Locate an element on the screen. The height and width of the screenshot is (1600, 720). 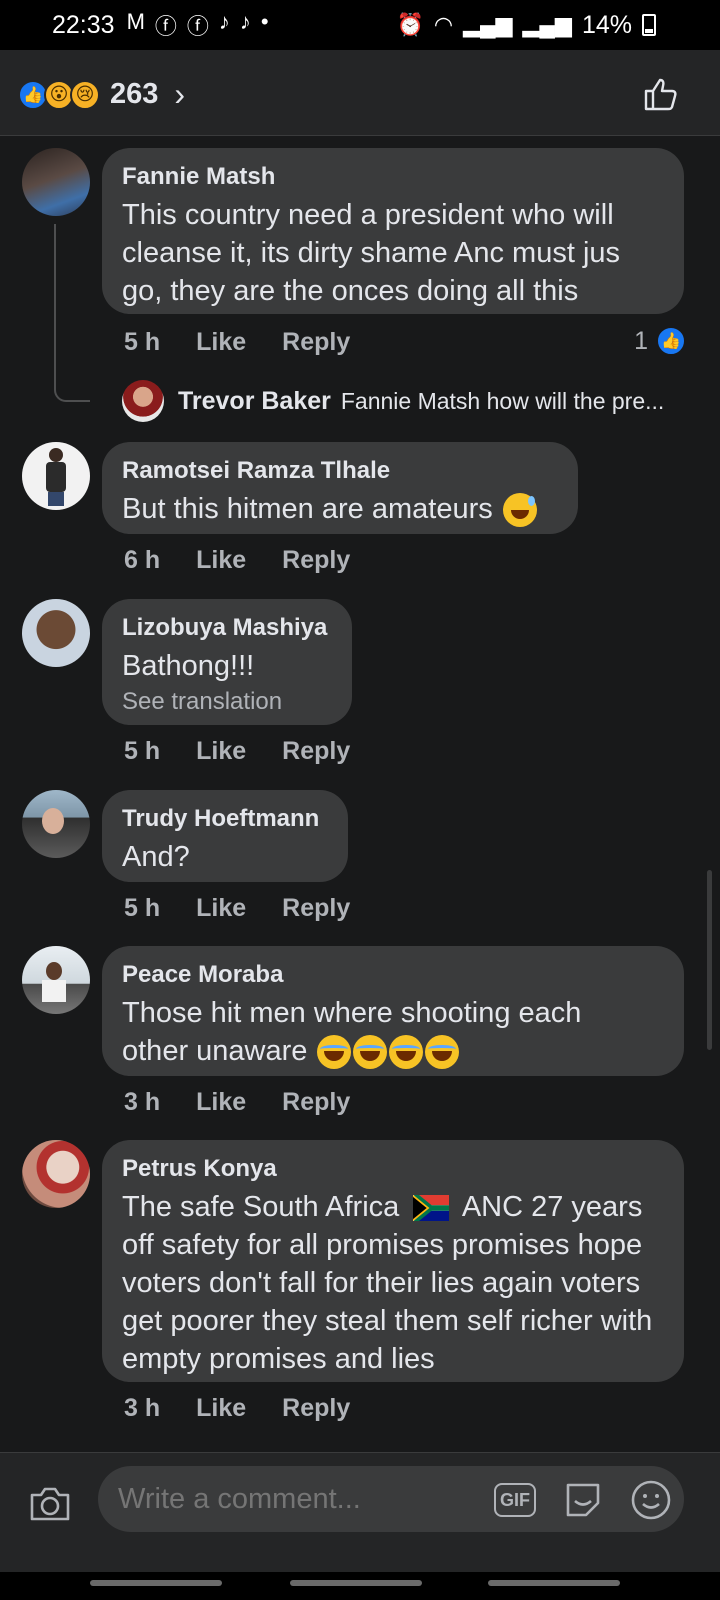
notification-icons: M ⓕ ⓕ ♪ ♪ • is located at coordinates (198, 25).